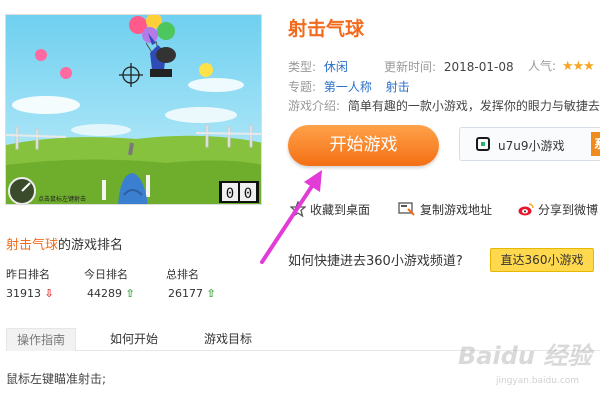  I want to click on ranking-title-rest: 的游戏排名, so click(91, 245).